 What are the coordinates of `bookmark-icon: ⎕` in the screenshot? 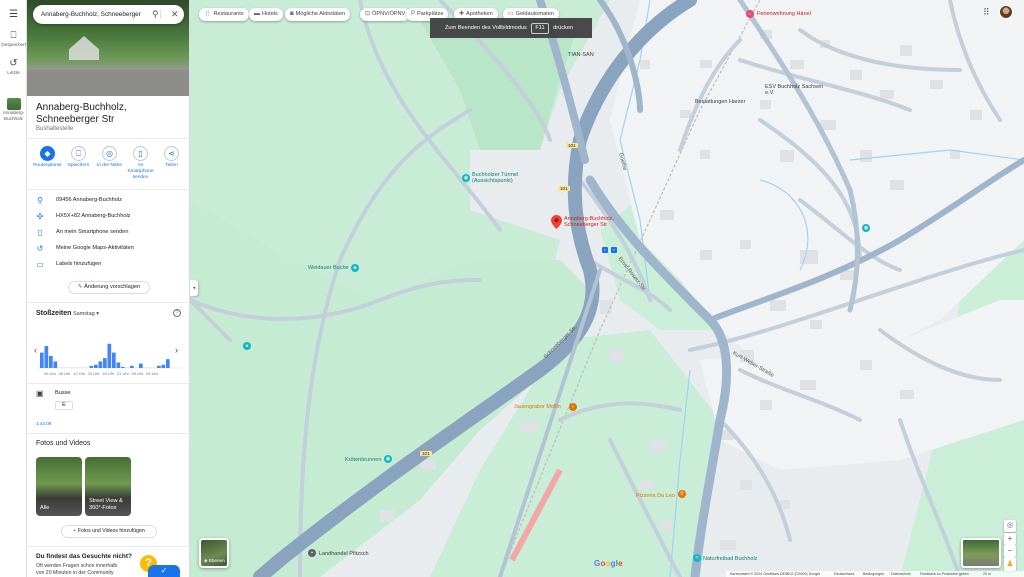 It's located at (13, 35).